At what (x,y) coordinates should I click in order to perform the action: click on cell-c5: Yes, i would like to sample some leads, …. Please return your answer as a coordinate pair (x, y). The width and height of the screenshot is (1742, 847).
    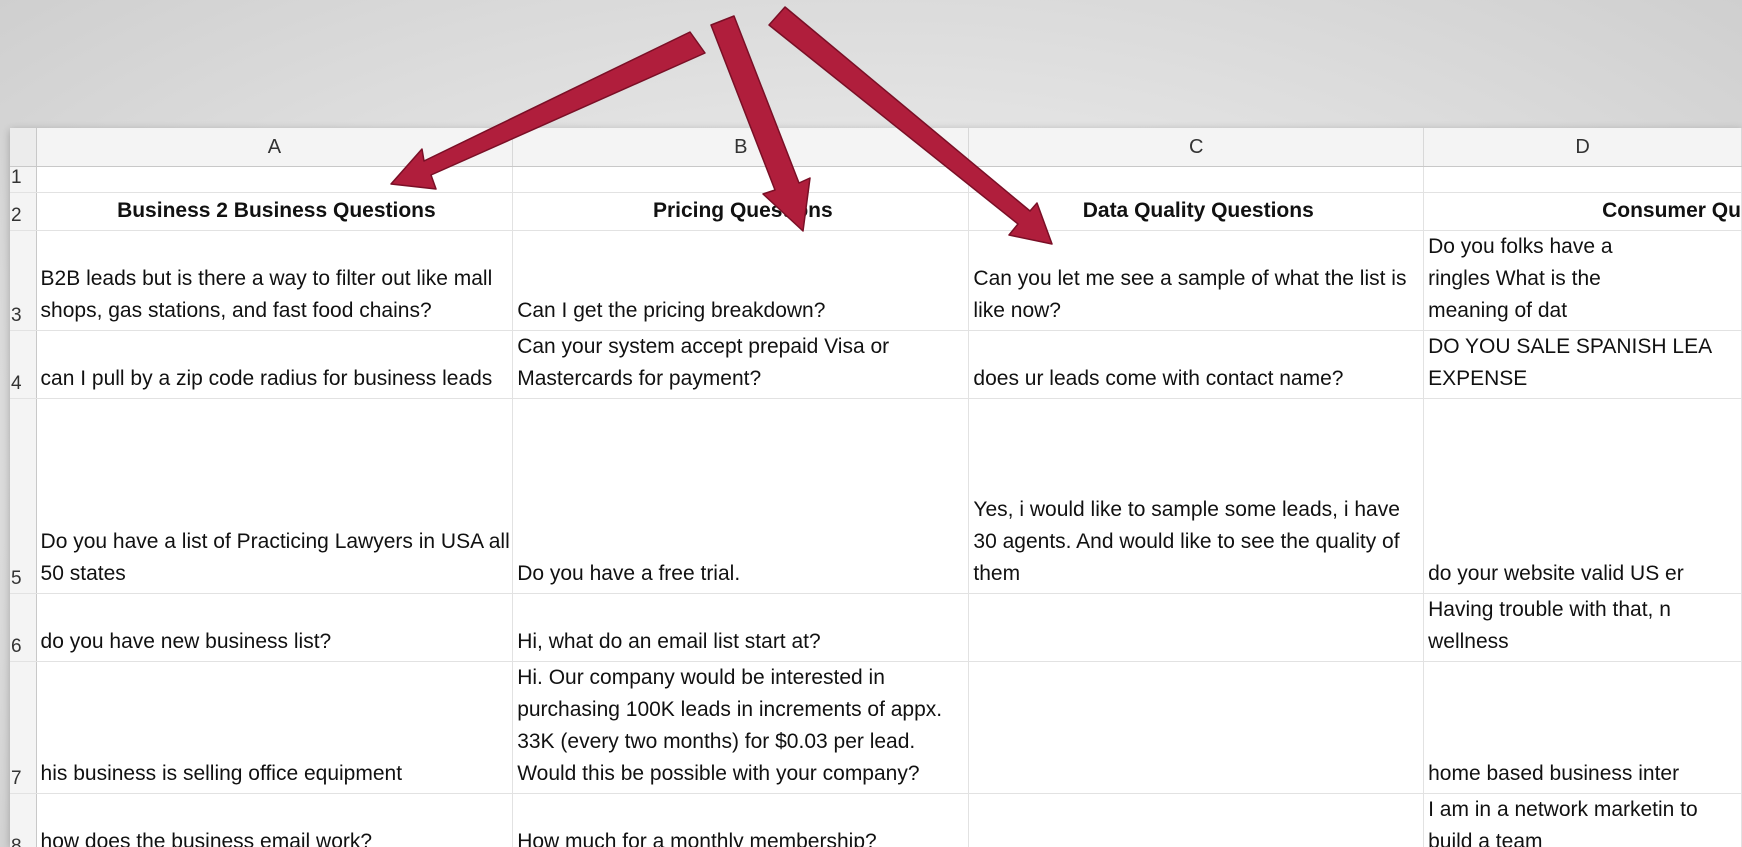
    Looking at the image, I should click on (1196, 496).